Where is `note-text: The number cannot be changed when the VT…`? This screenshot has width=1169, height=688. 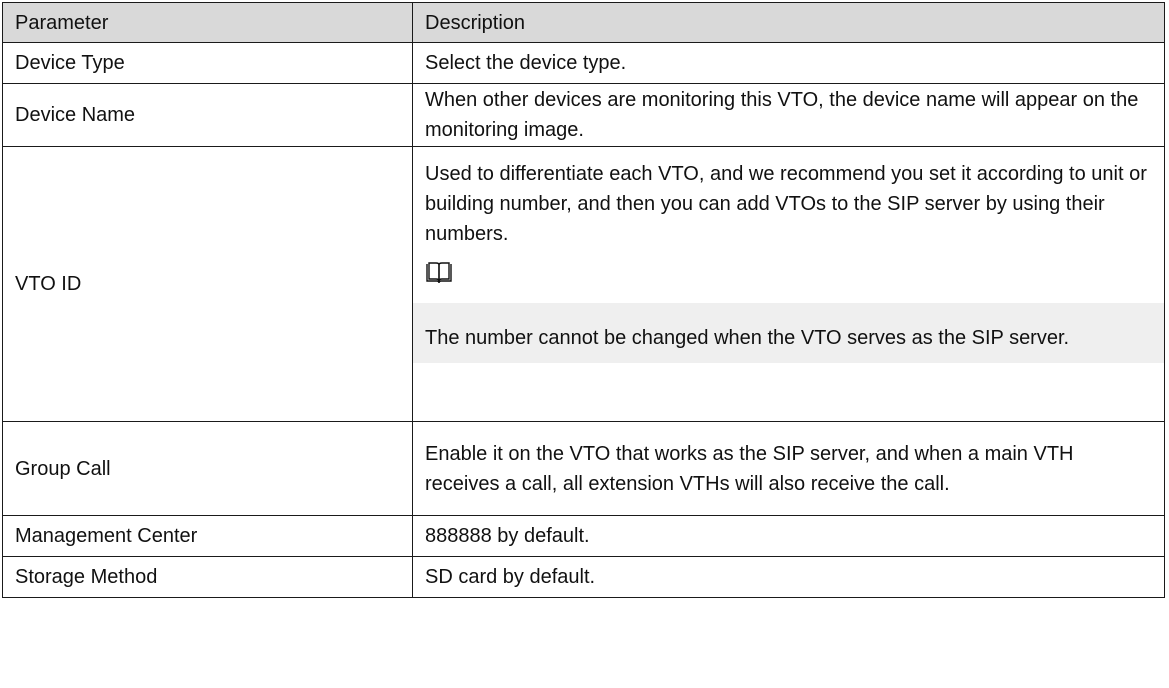 note-text: The number cannot be changed when the VT… is located at coordinates (747, 338).